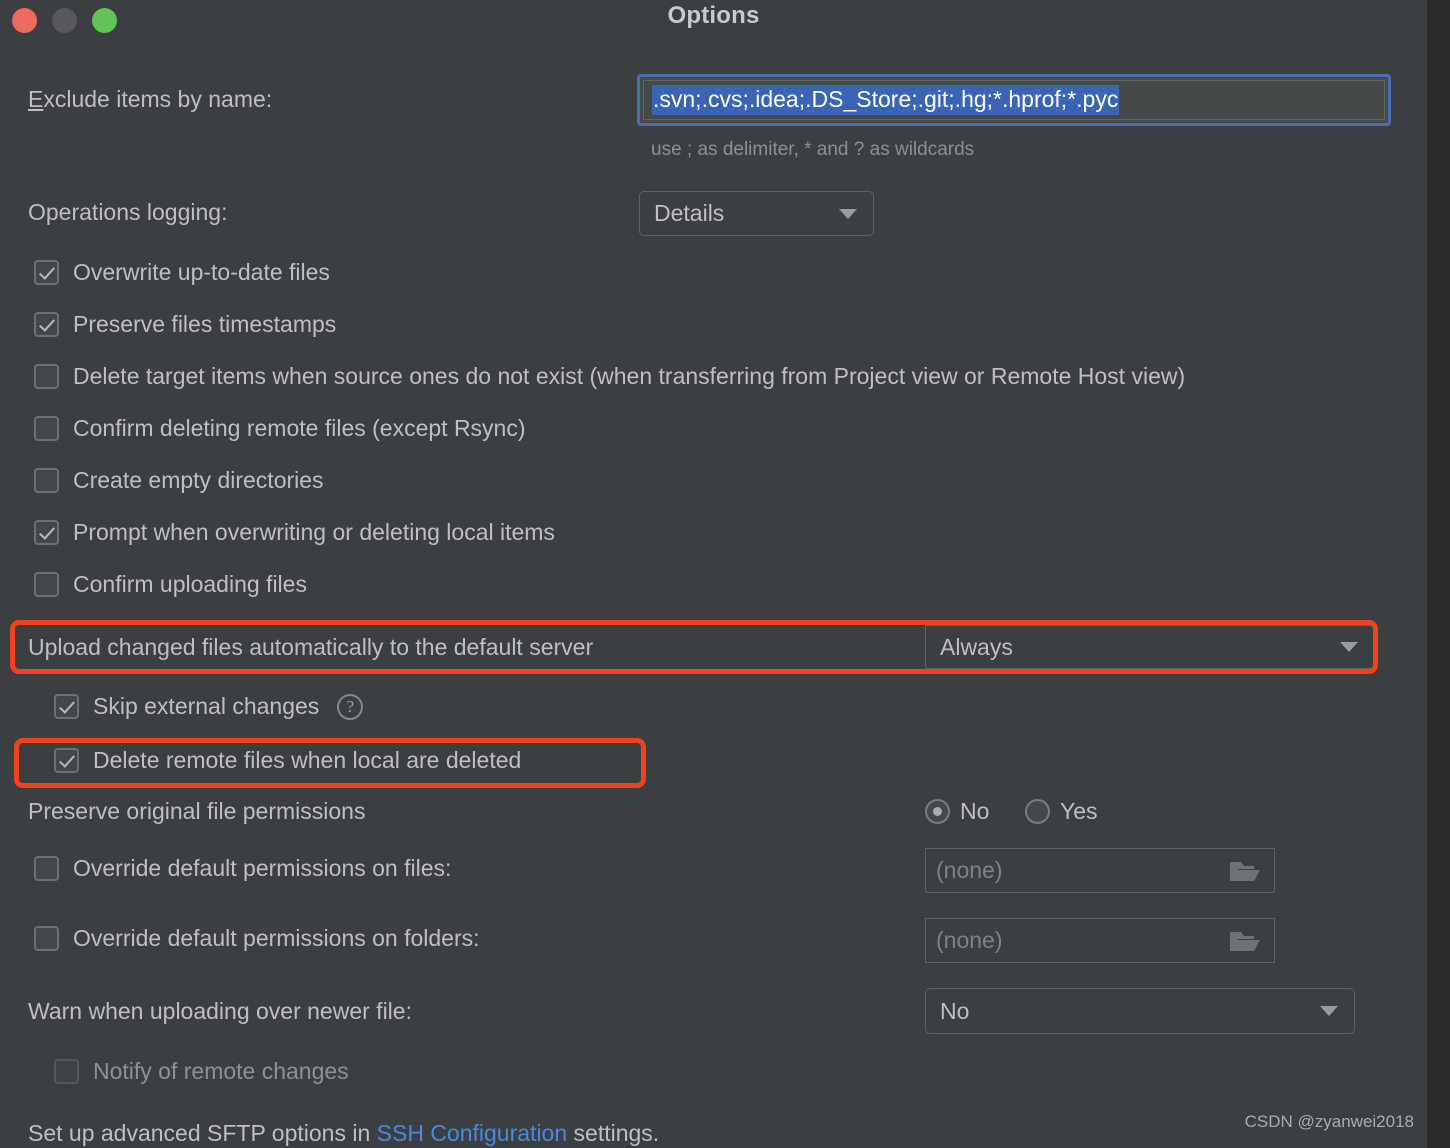 Image resolution: width=1450 pixels, height=1148 pixels. I want to click on override-permissions-files-value: (none), so click(969, 870).